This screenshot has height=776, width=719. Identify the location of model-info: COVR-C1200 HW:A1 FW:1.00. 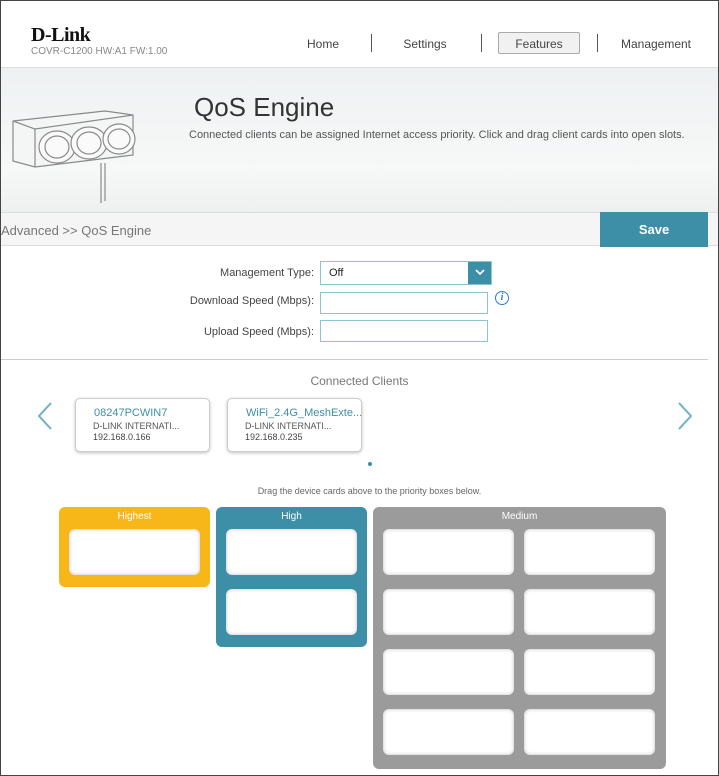
(99, 51).